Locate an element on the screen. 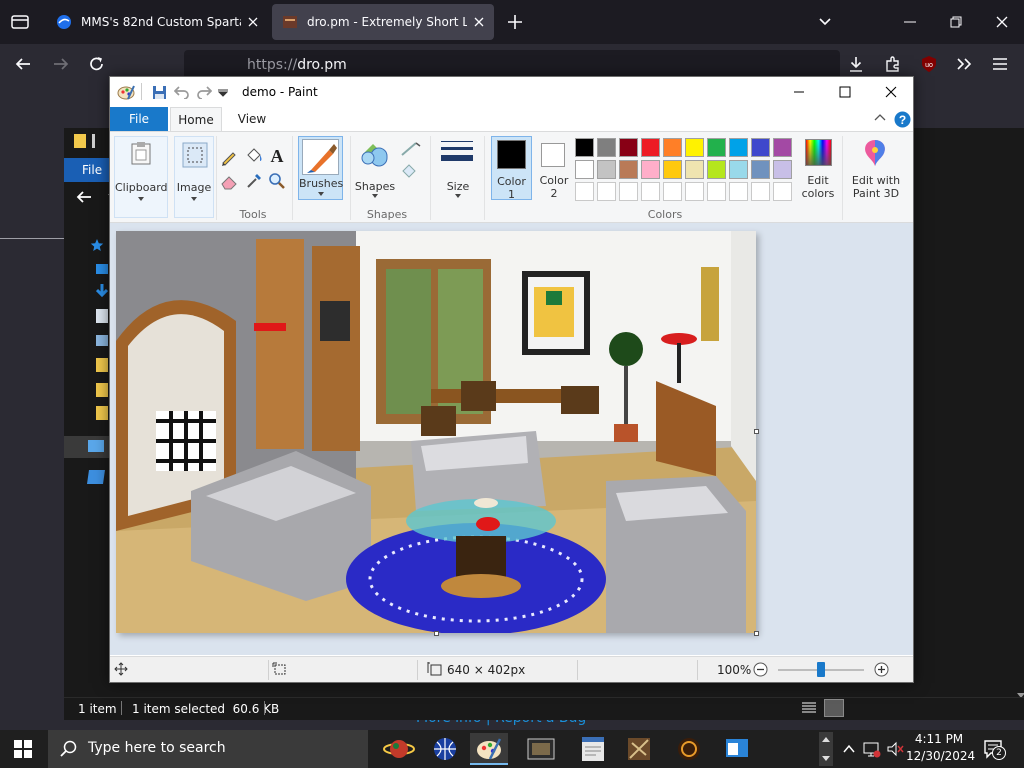 The width and height of the screenshot is (1024, 768). taskbar-app-game-icon is located at coordinates (639, 749).